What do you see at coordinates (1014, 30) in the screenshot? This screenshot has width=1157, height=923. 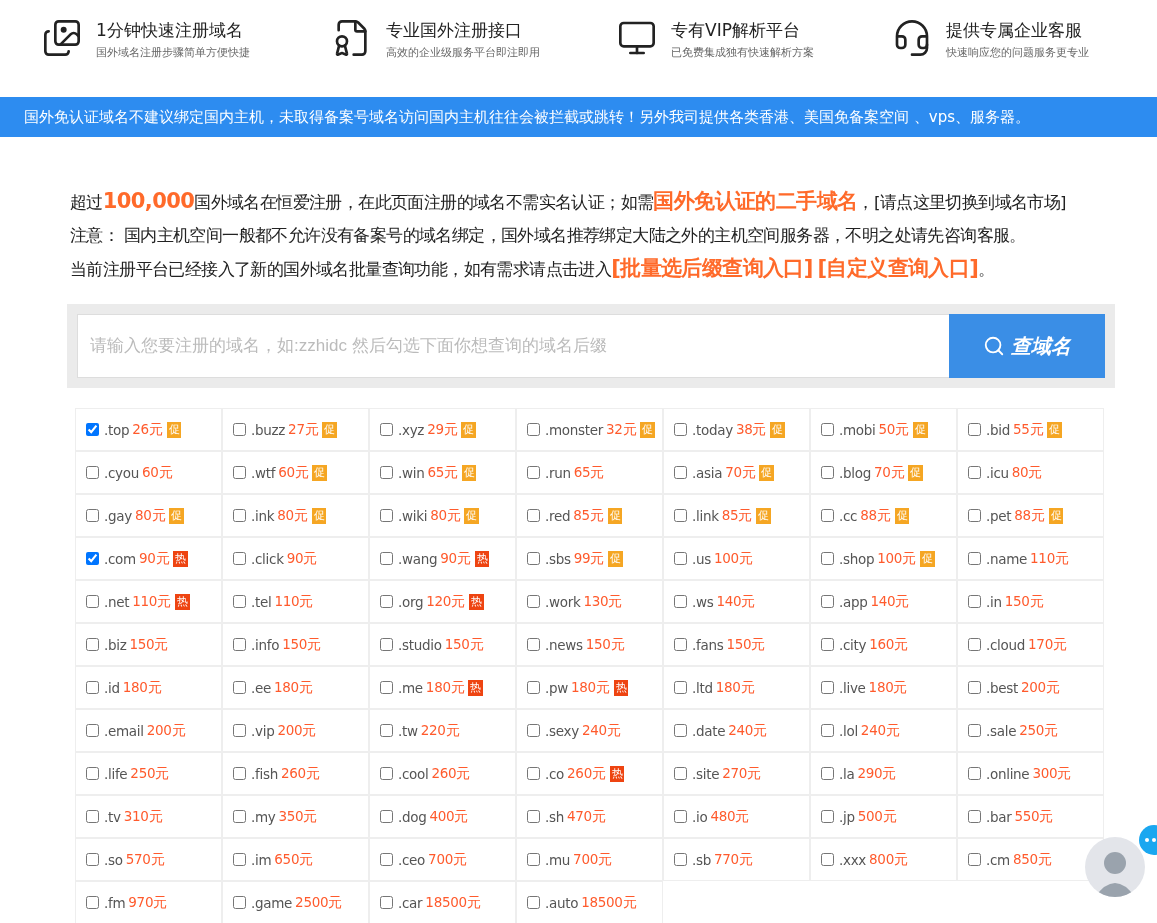 I see `feature-title: 提供专属企业客服` at bounding box center [1014, 30].